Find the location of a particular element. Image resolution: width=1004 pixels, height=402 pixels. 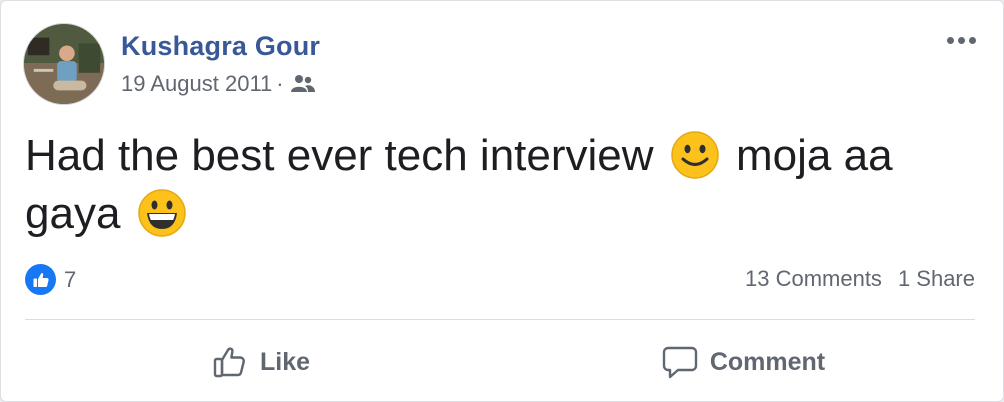

post-date: 19 August 2011 is located at coordinates (196, 84).